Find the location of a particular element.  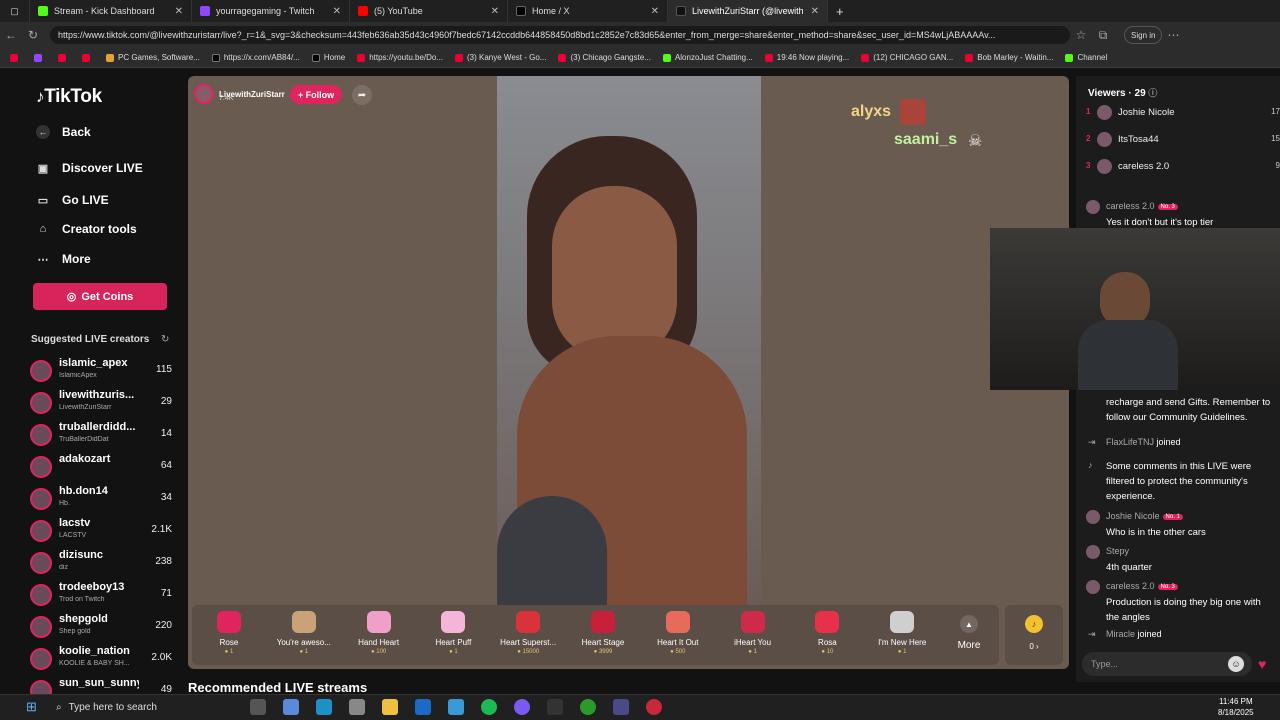

bookmark-yt3 is located at coordinates (88, 57).